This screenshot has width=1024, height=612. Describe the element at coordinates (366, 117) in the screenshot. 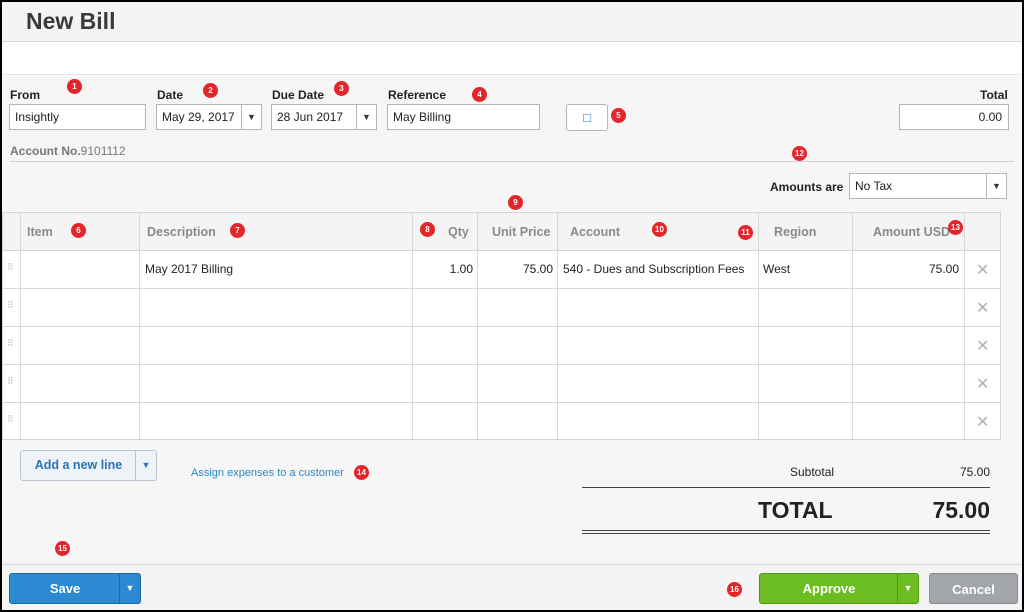

I see `due-date-dropdown-icon: ▼` at that location.